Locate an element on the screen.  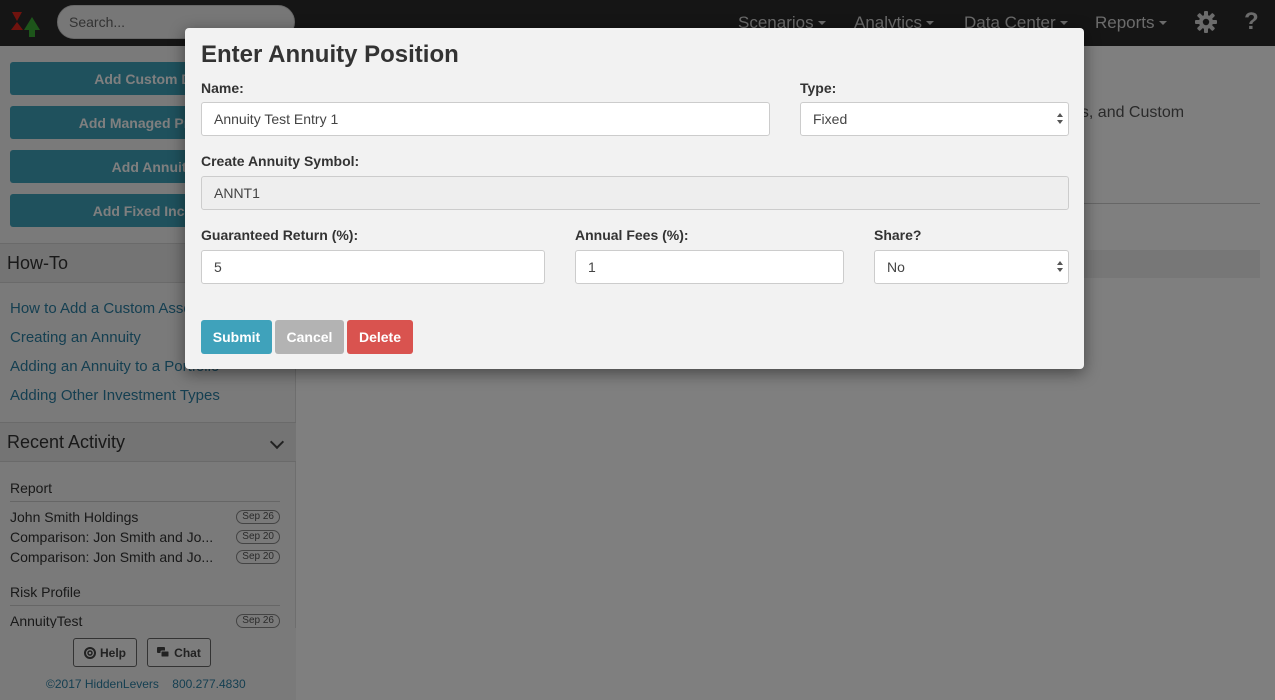
type-select: Fixed is located at coordinates (934, 119).